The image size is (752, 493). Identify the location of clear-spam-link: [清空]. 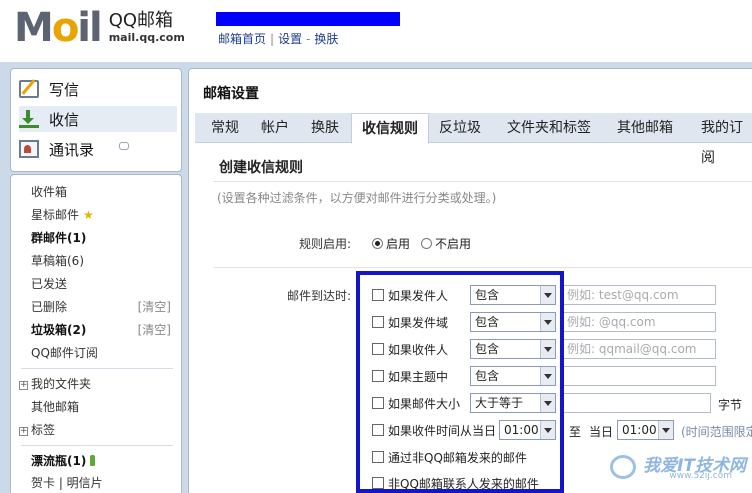
(154, 330).